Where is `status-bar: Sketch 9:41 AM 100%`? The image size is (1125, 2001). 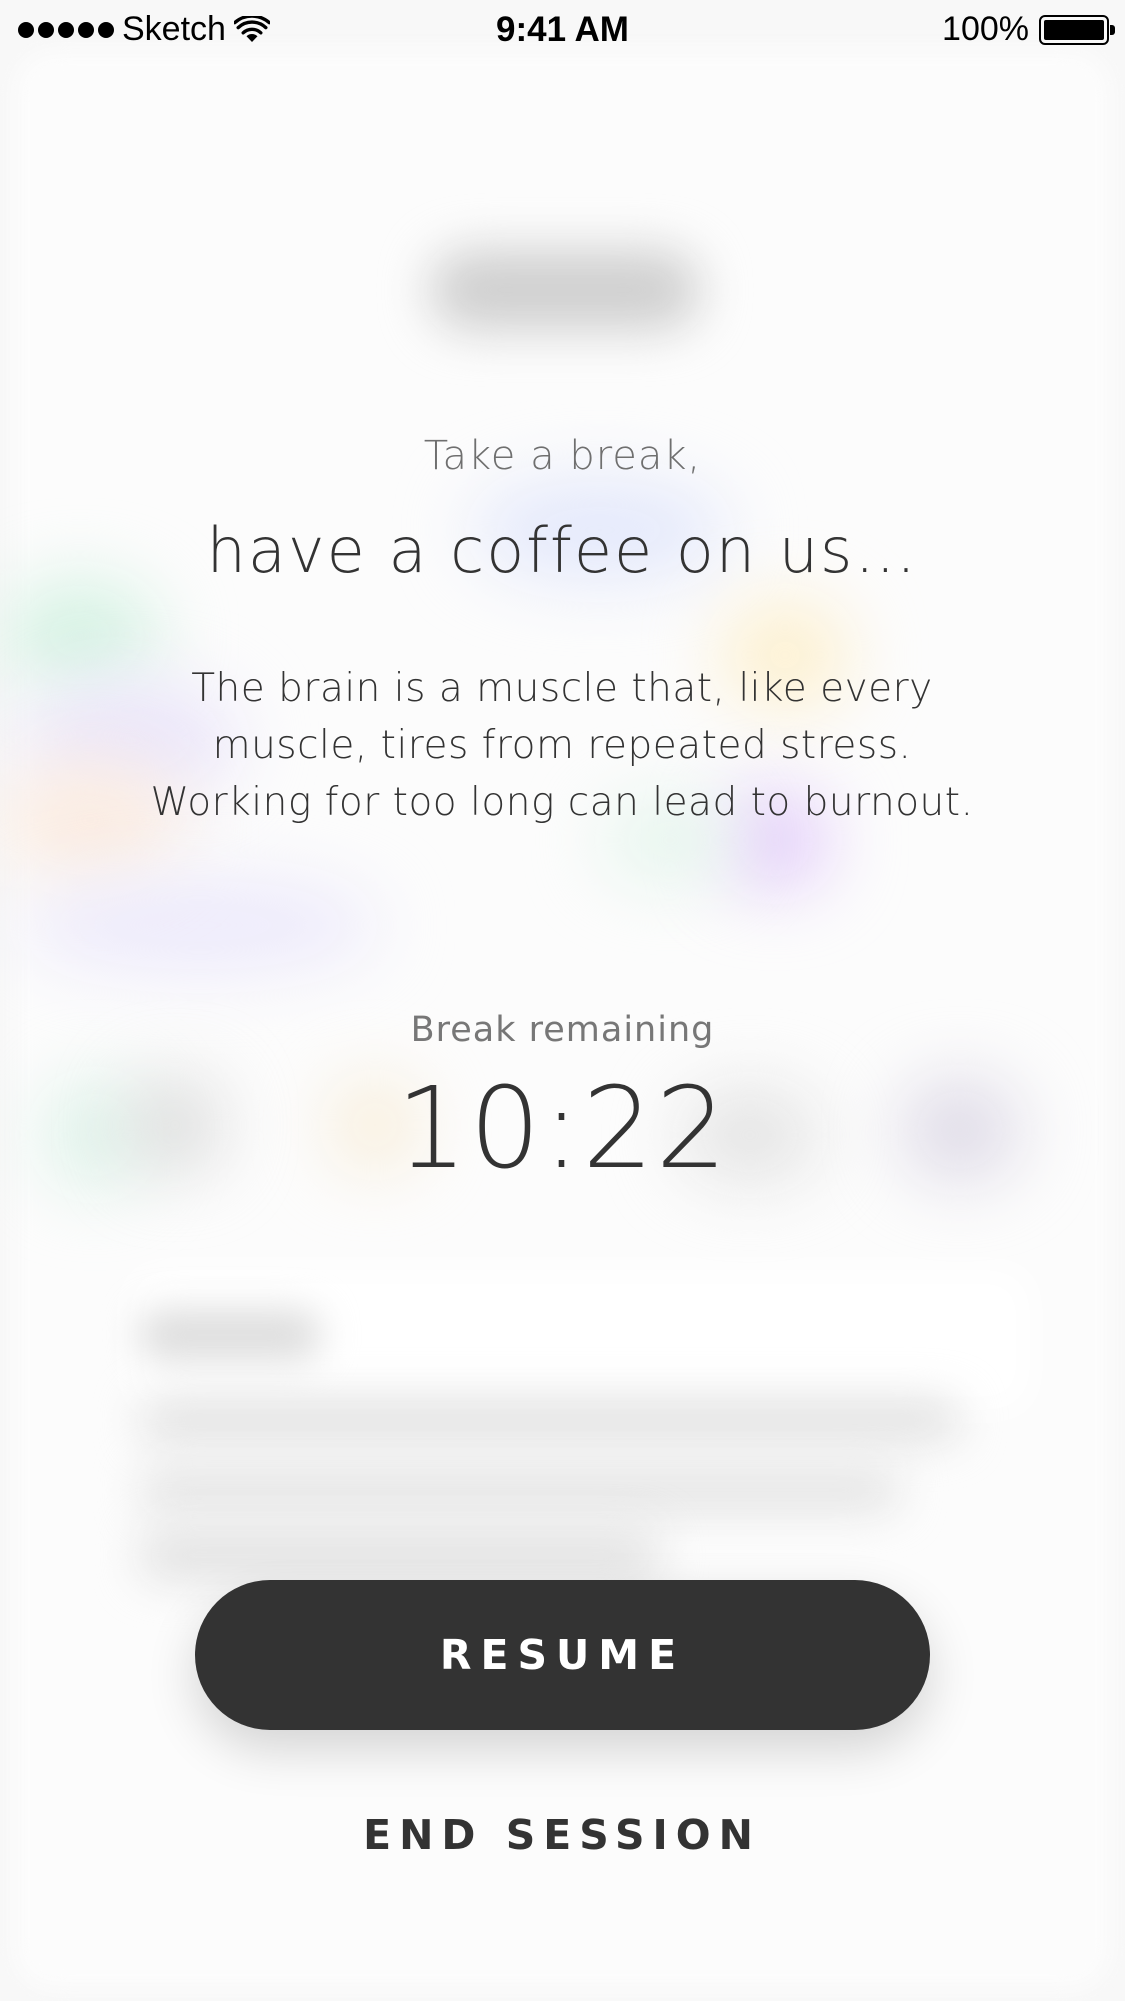
status-bar: Sketch 9:41 AM 100% is located at coordinates (562, 31).